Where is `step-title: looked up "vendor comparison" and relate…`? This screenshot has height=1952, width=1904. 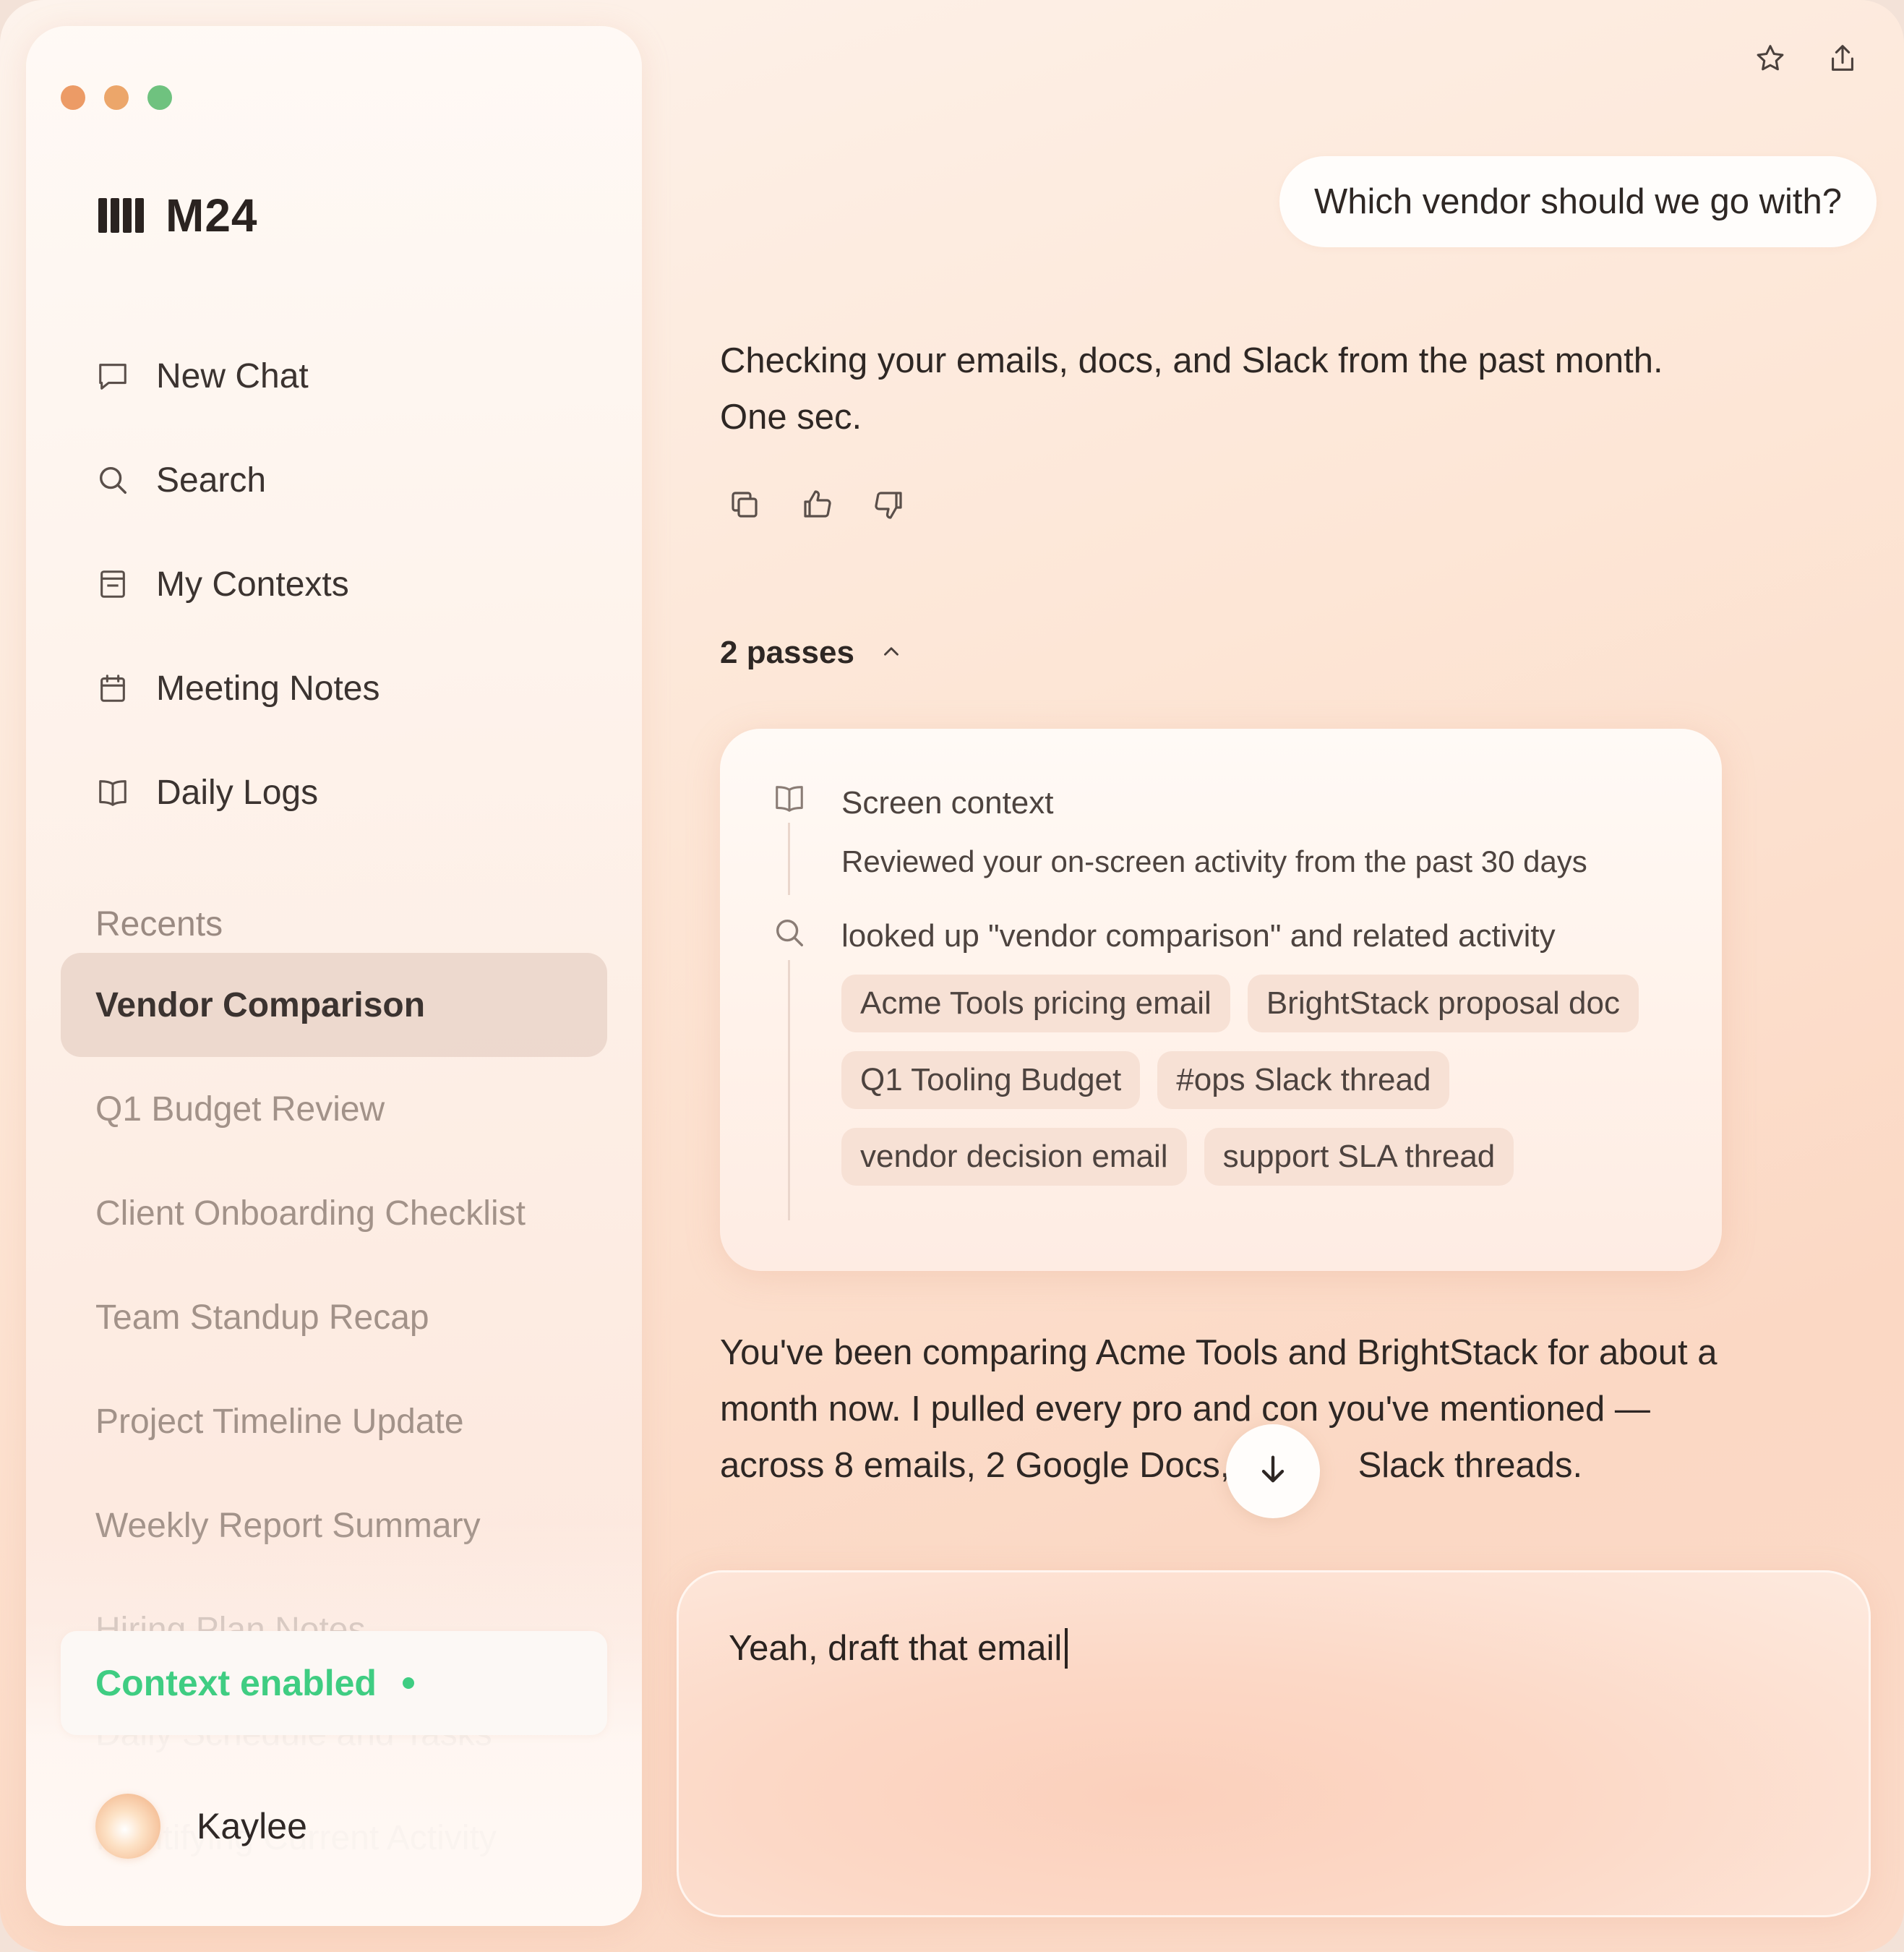 step-title: looked up "vendor comparison" and relate… is located at coordinates (1198, 936).